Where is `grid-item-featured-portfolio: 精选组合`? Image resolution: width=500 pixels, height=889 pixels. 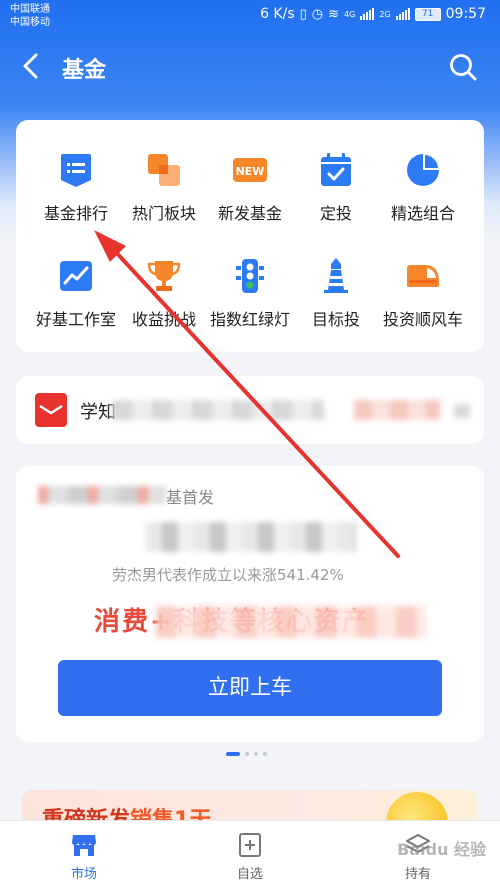
grid-item-featured-portfolio: 精选组合 is located at coordinates (423, 187).